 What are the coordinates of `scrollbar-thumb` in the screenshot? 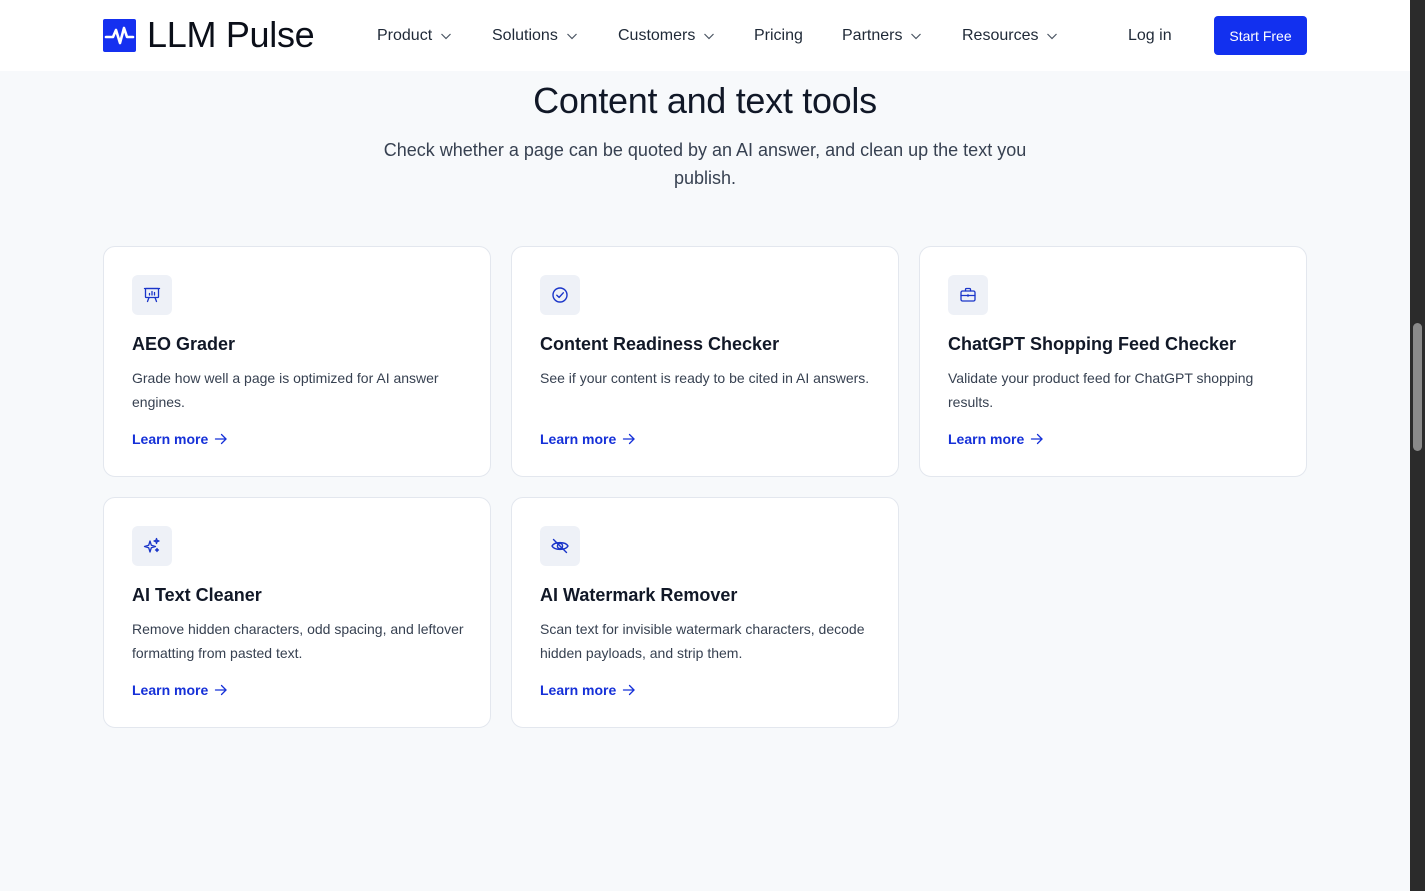 It's located at (1417, 387).